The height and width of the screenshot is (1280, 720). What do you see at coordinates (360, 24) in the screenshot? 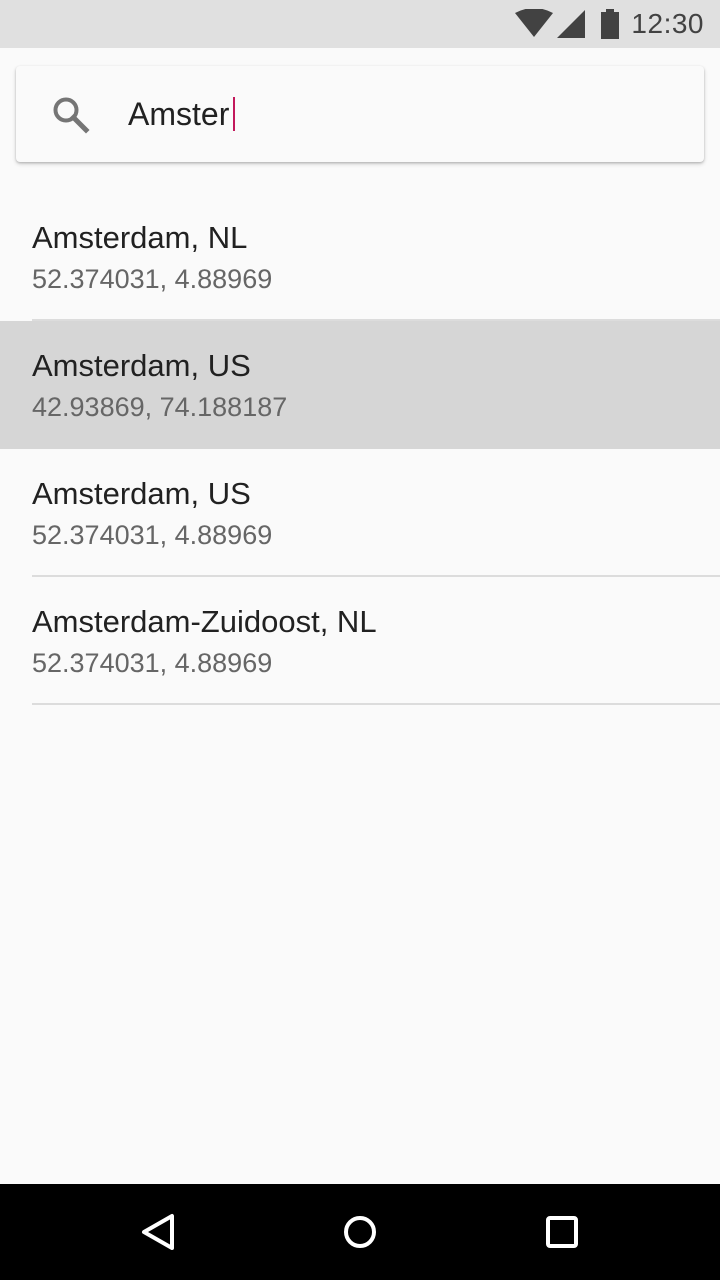
I see `status-bar: 12:30` at bounding box center [360, 24].